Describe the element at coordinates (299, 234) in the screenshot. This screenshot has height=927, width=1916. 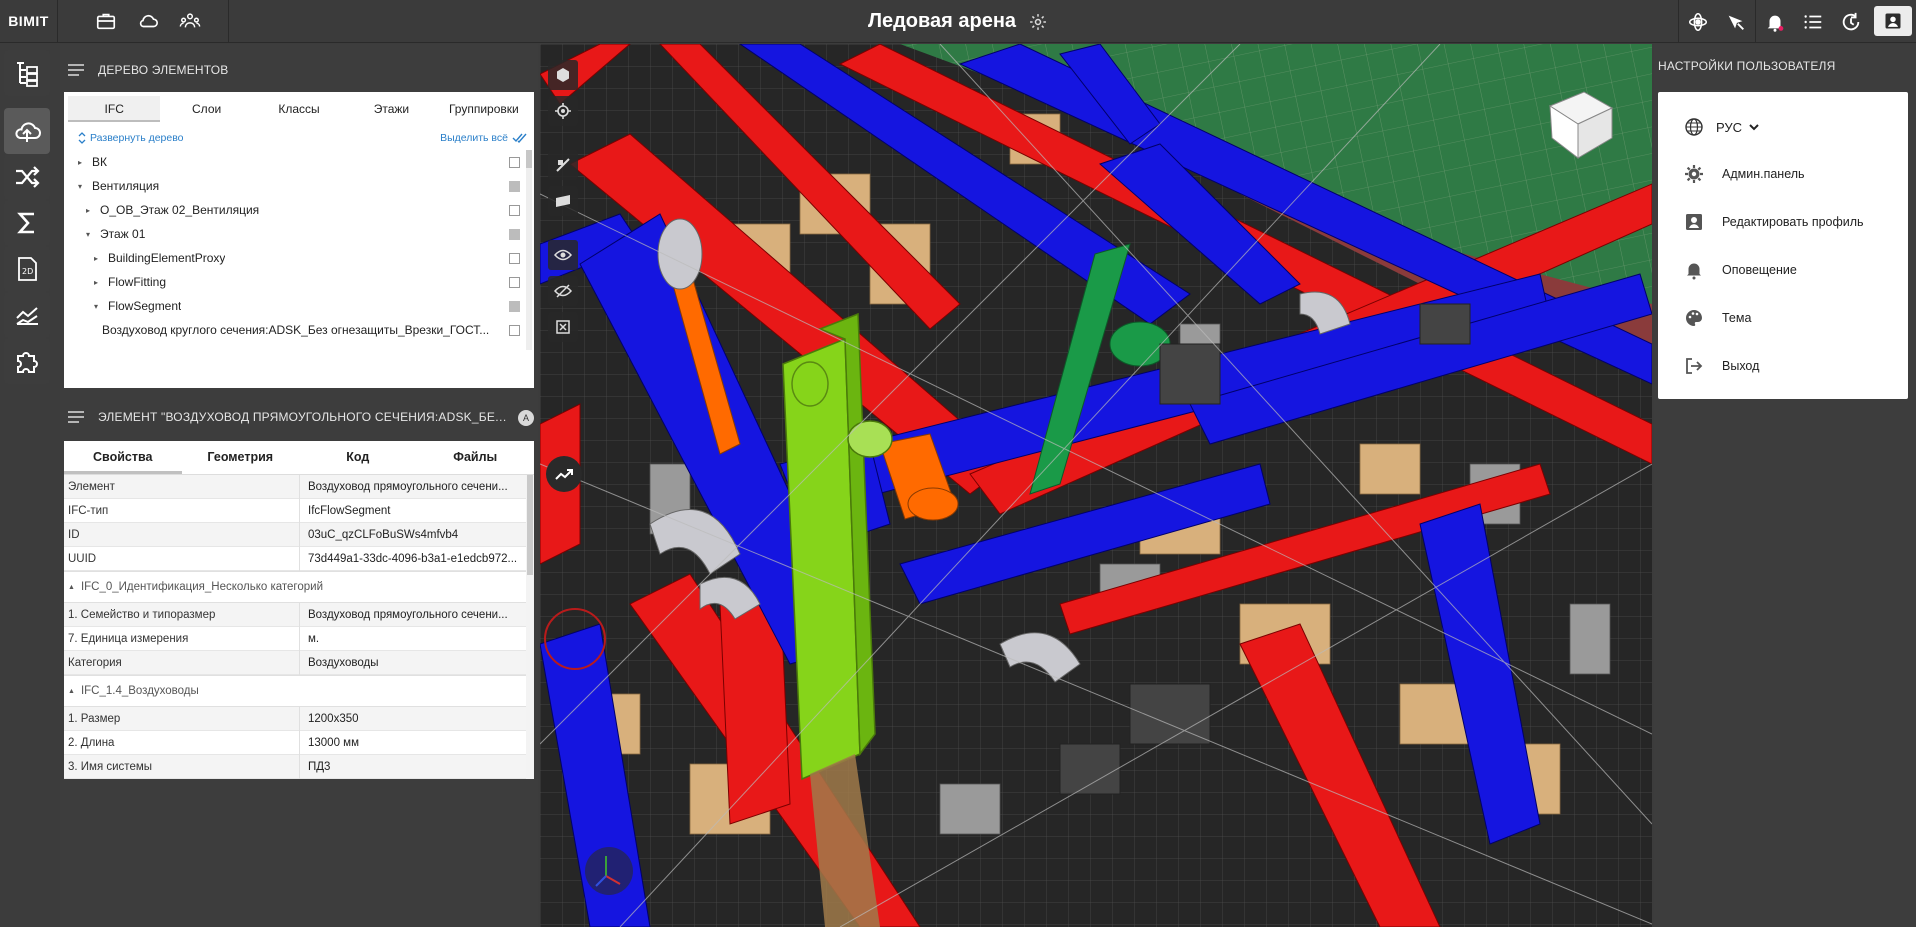
I see `tree-node: ▾ Этаж 01` at that location.